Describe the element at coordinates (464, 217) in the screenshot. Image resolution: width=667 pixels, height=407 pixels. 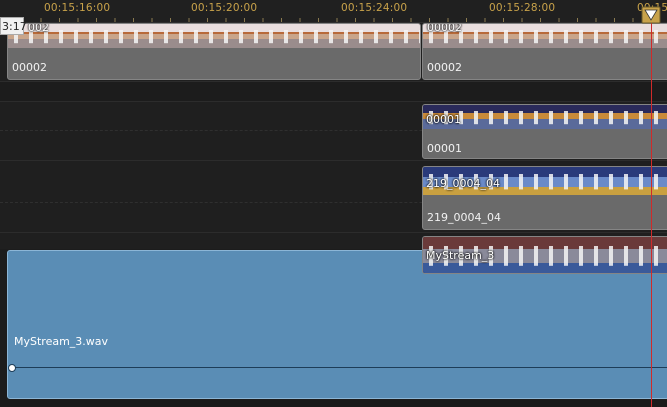
I see `clip-label: 219_0004_04` at that location.